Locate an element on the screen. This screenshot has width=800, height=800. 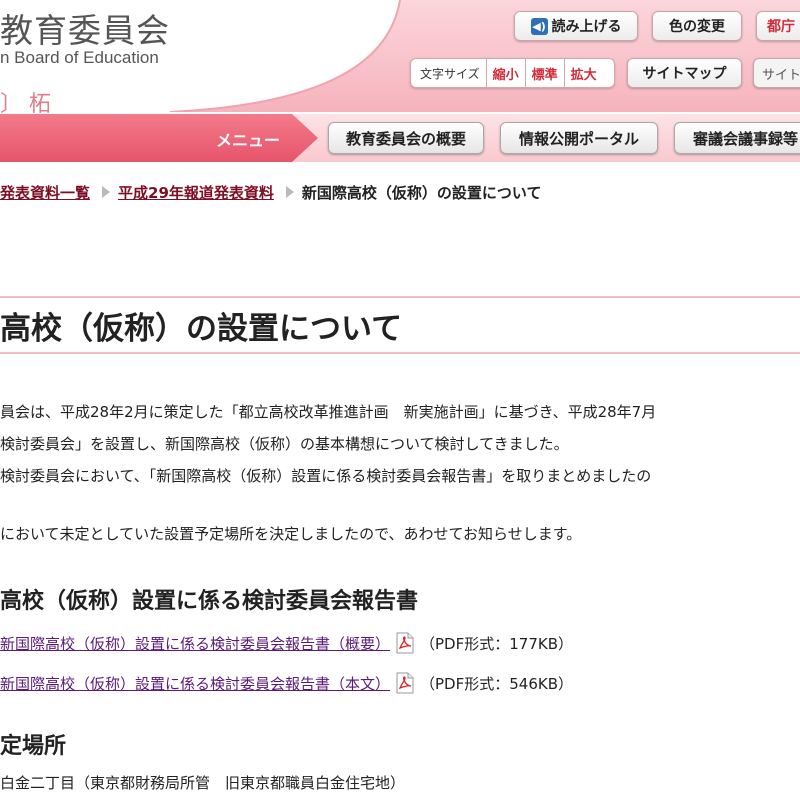
font-size-label: 文字サイズ is located at coordinates (450, 73).